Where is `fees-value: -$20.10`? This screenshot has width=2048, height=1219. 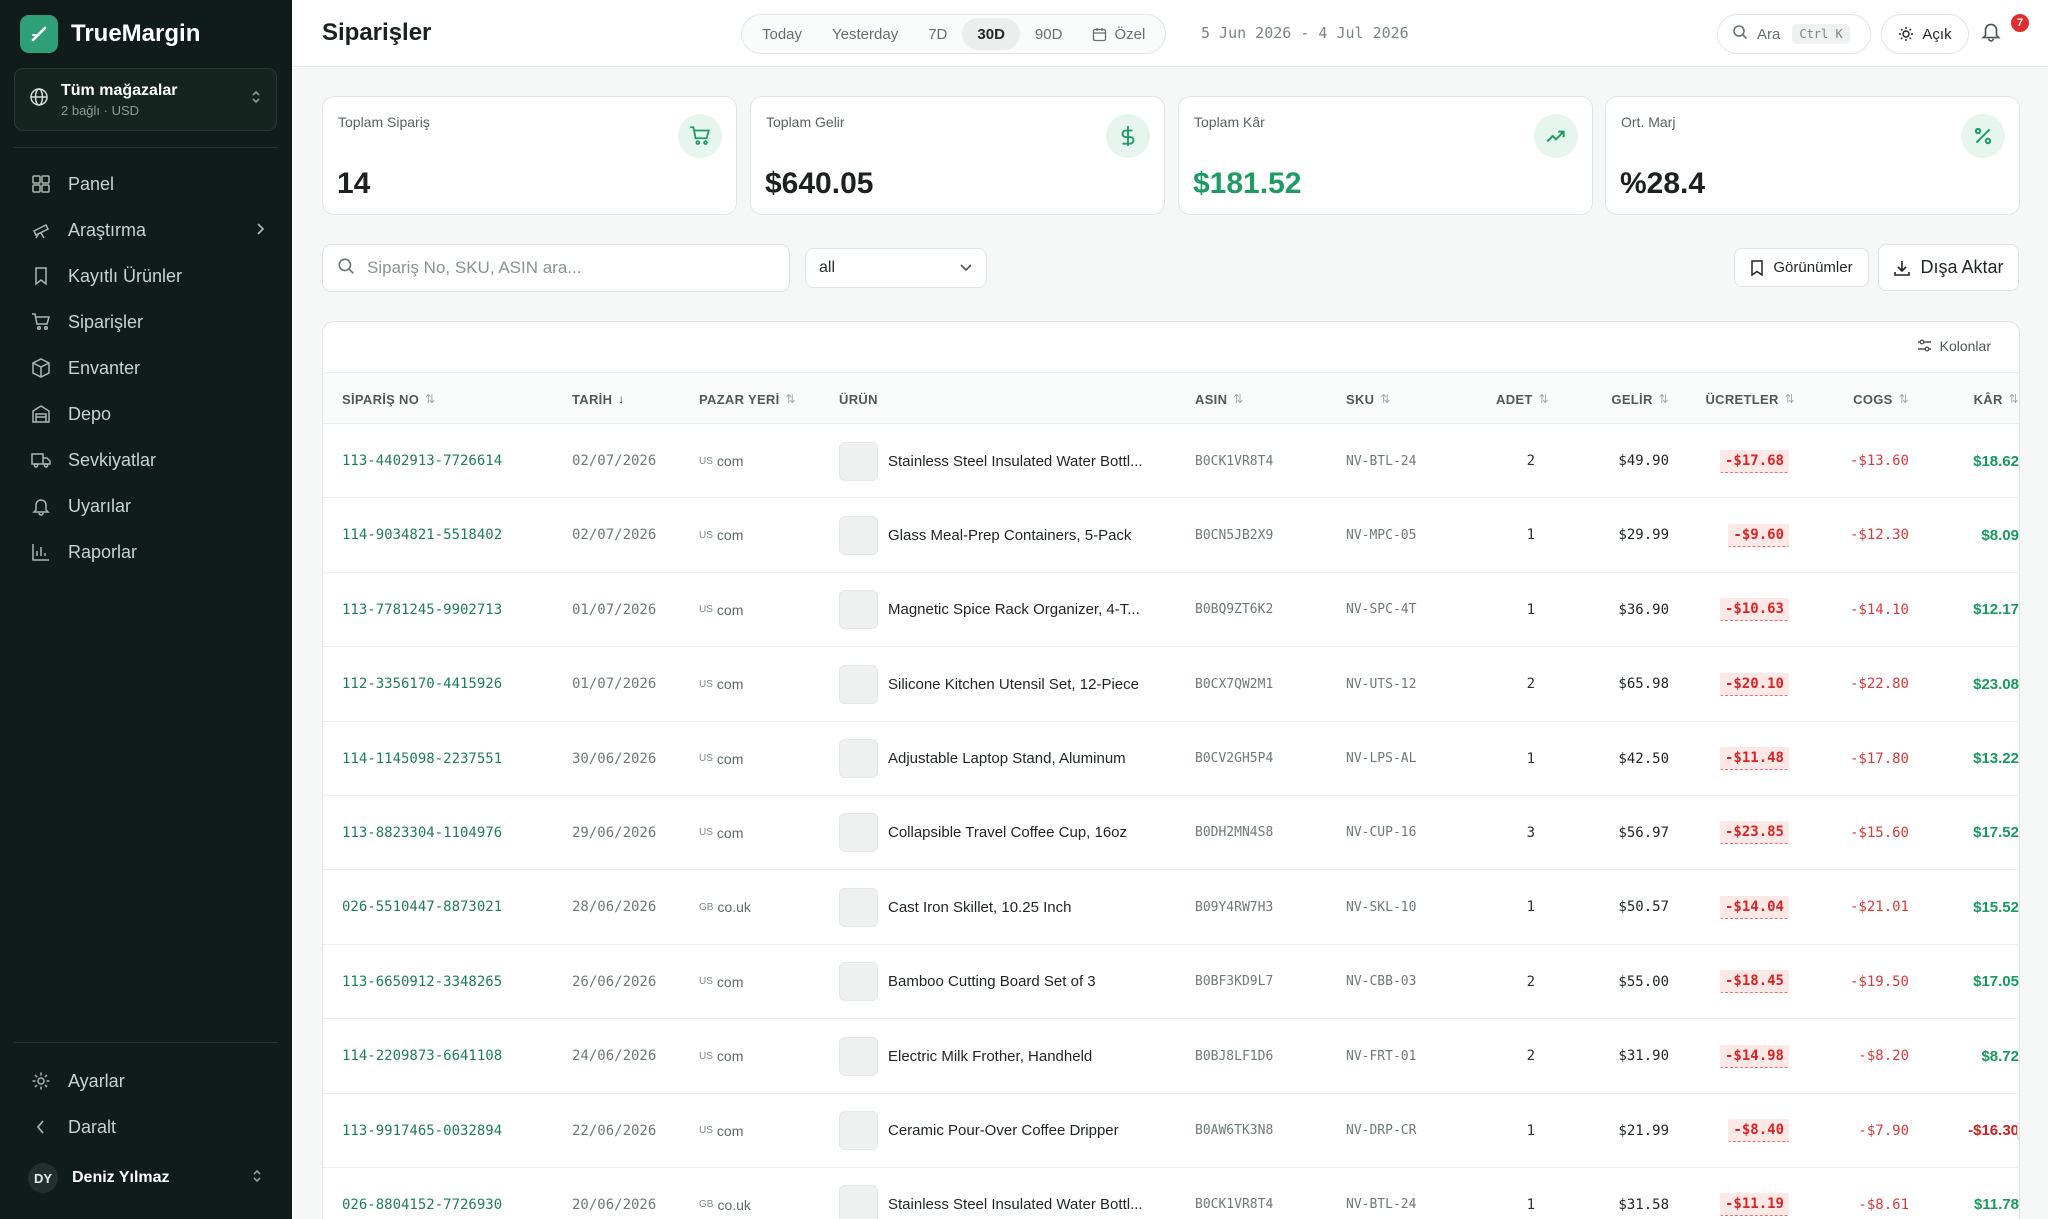
fees-value: -$20.10 is located at coordinates (1754, 684).